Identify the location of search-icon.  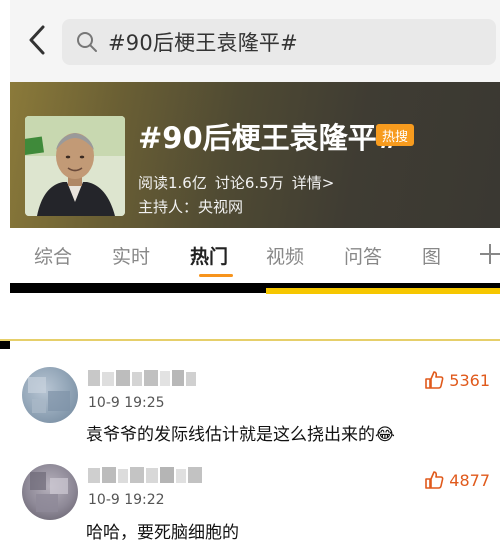
(87, 42).